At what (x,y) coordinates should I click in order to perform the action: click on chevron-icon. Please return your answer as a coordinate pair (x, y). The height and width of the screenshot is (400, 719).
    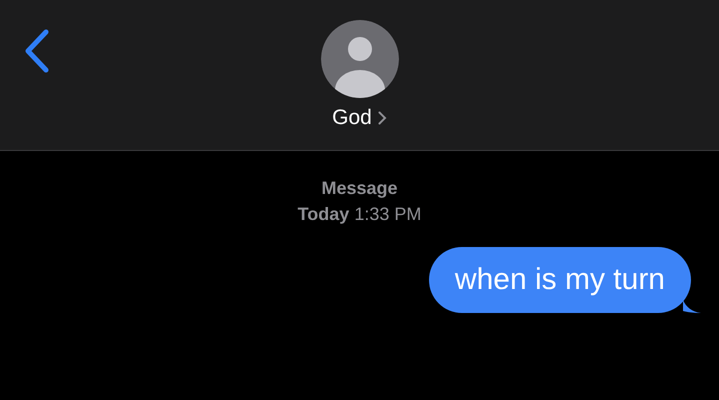
    Looking at the image, I should click on (382, 118).